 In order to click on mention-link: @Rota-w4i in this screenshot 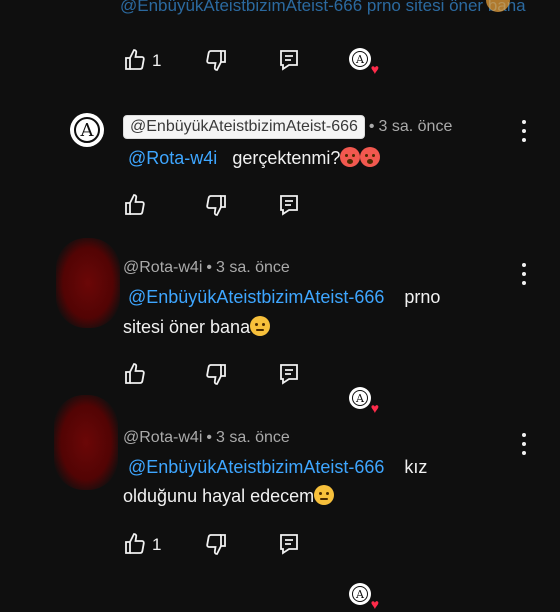, I will do `click(172, 158)`.